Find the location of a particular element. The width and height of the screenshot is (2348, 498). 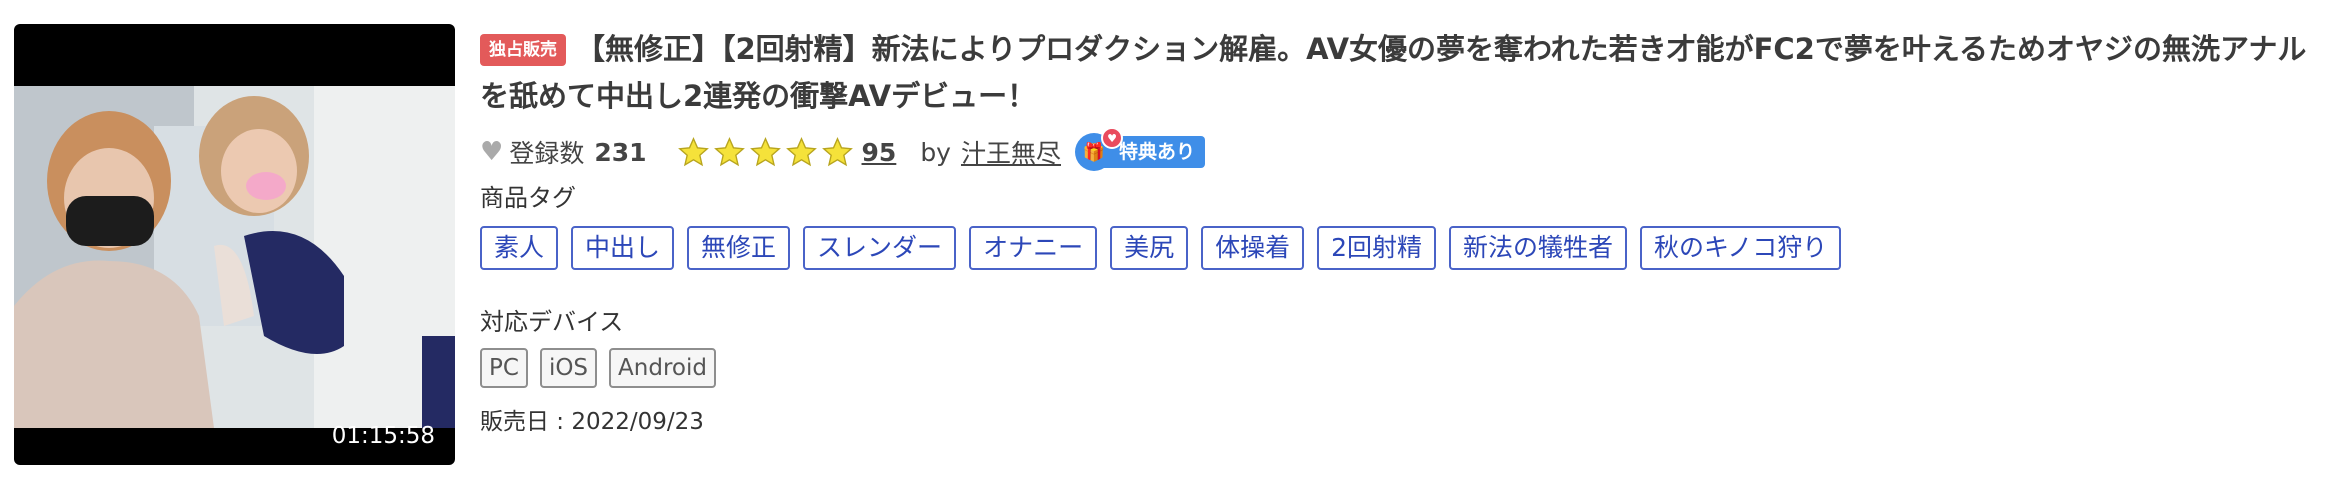

tags-section-label: 商品タグ is located at coordinates (528, 198).